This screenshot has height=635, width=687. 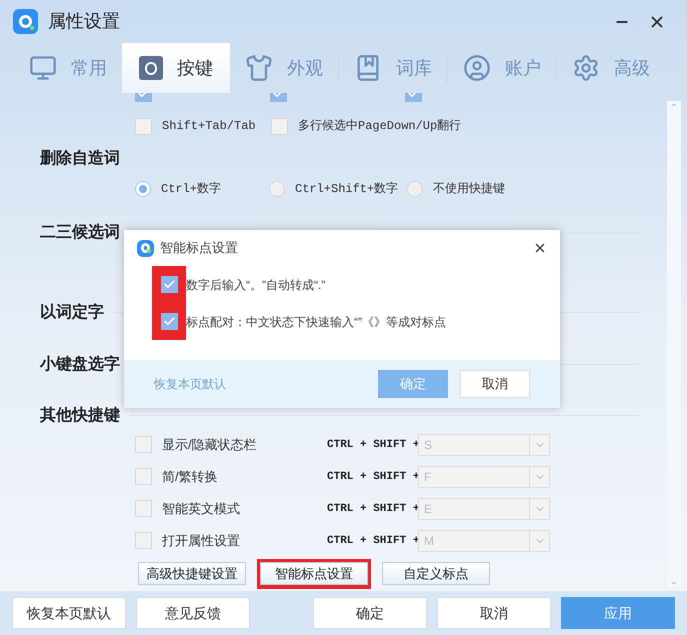 I want to click on confirm-button: 确定, so click(x=413, y=384).